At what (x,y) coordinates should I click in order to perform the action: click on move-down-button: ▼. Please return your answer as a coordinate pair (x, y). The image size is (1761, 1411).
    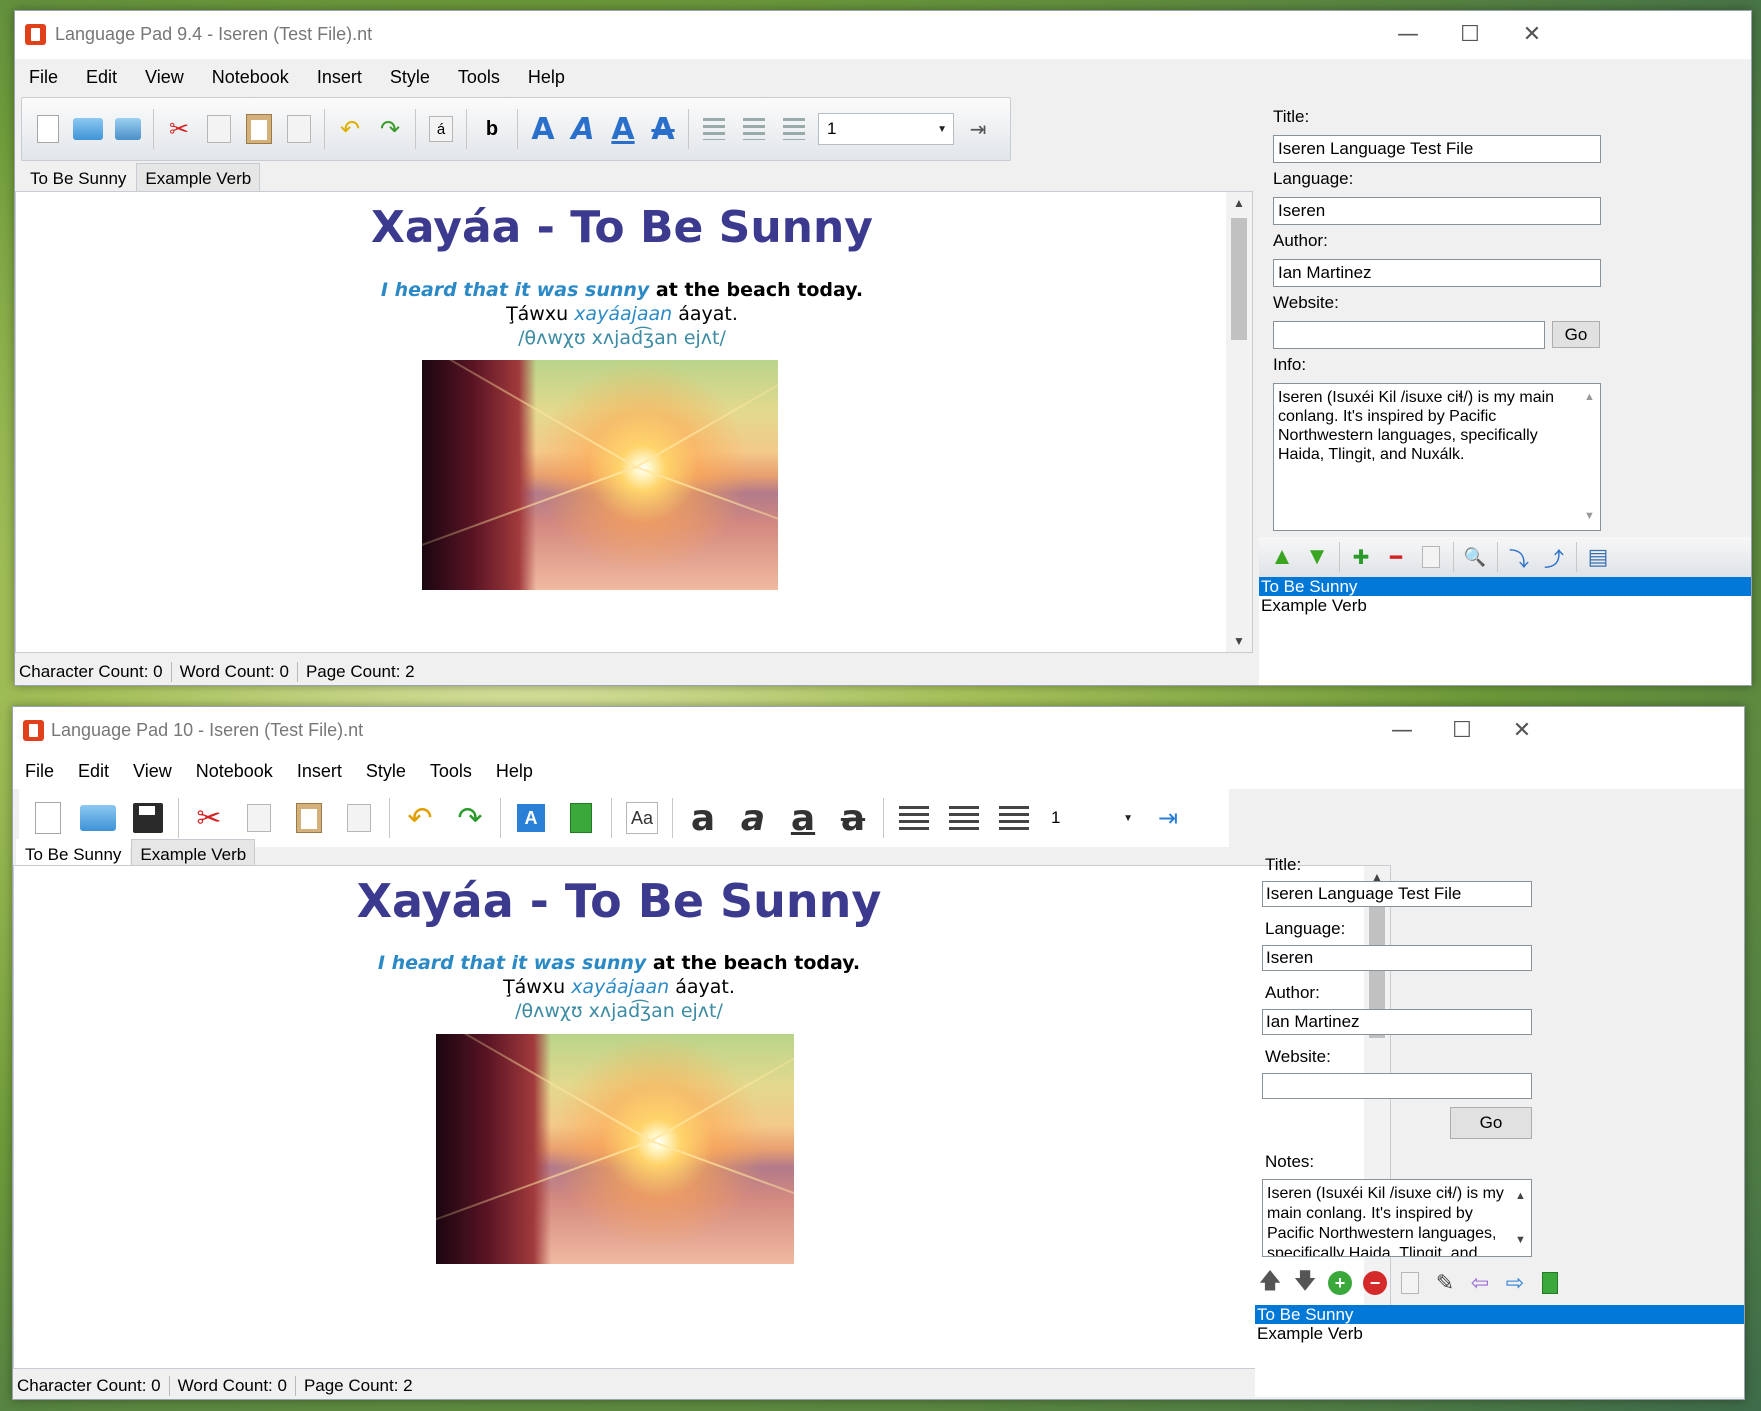
    Looking at the image, I should click on (1317, 557).